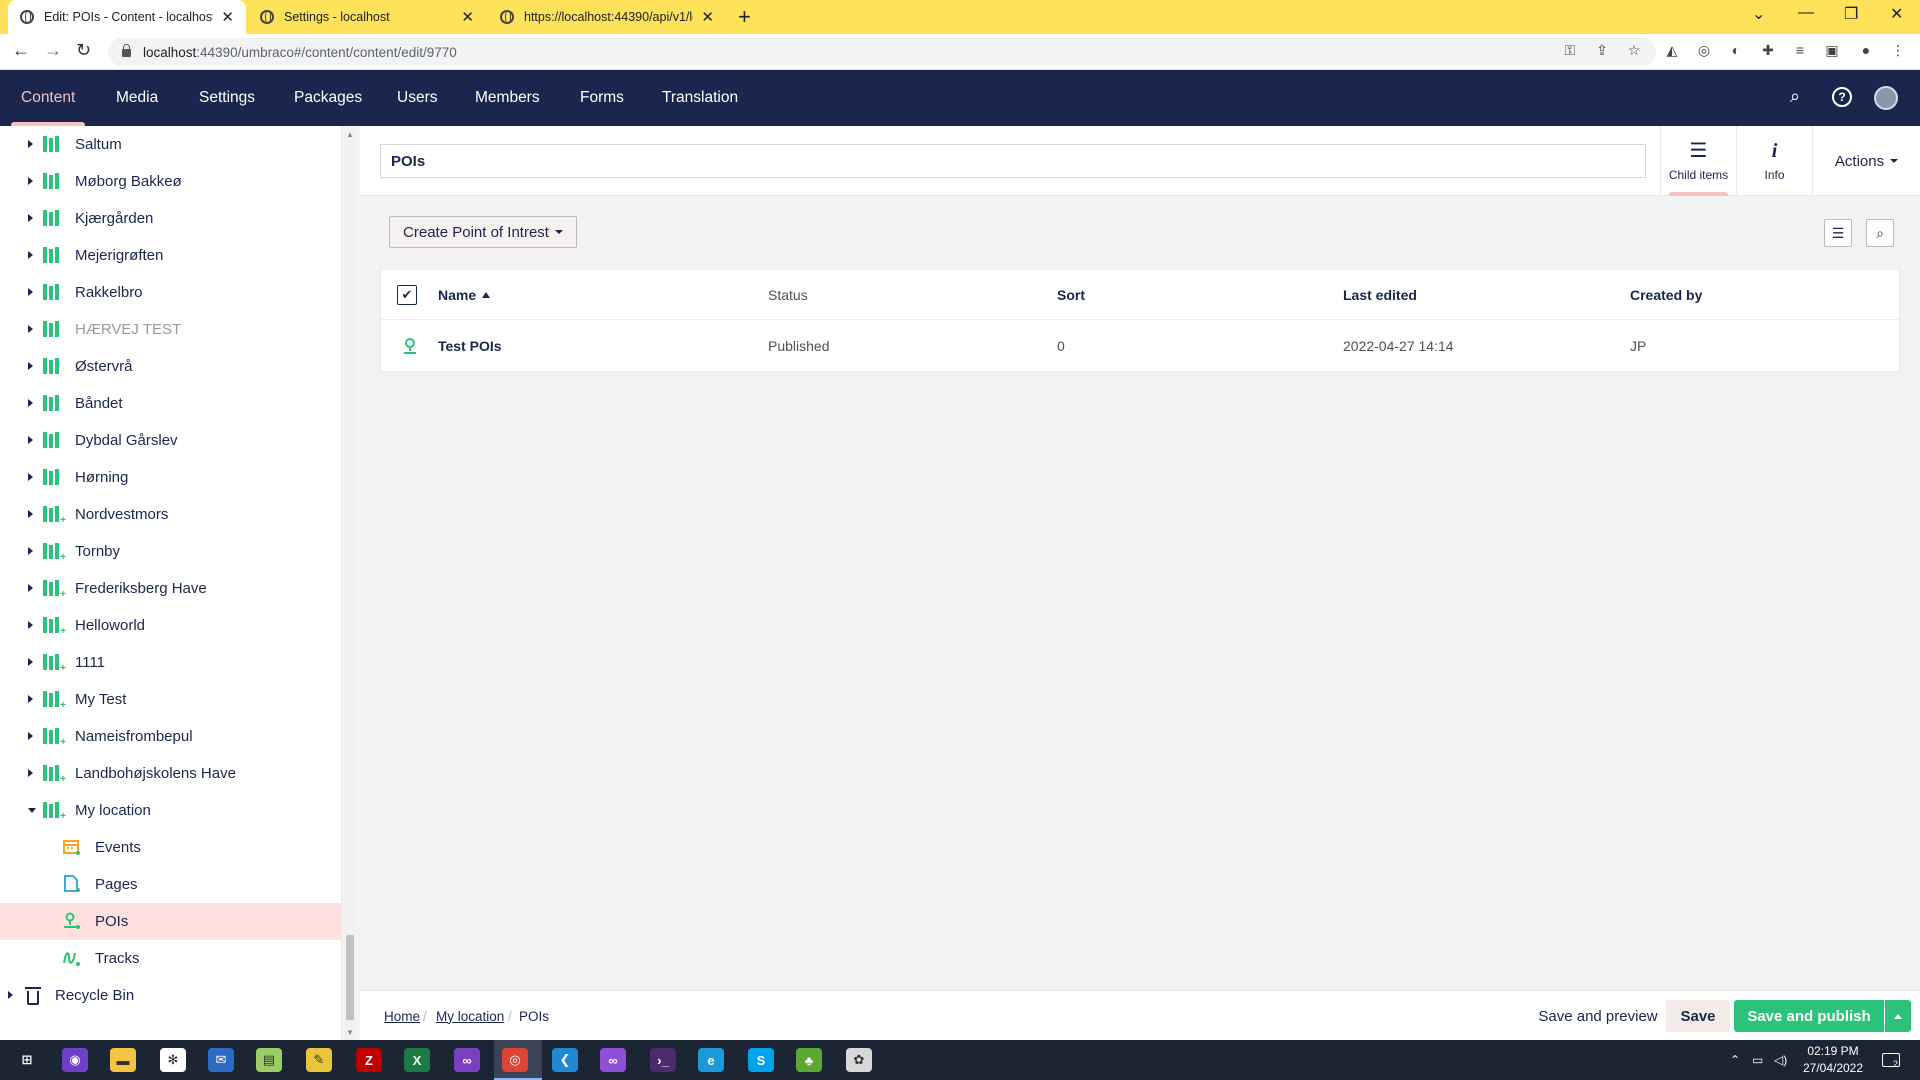 The width and height of the screenshot is (1920, 1080). I want to click on outlook-icon: ✉, so click(221, 1060).